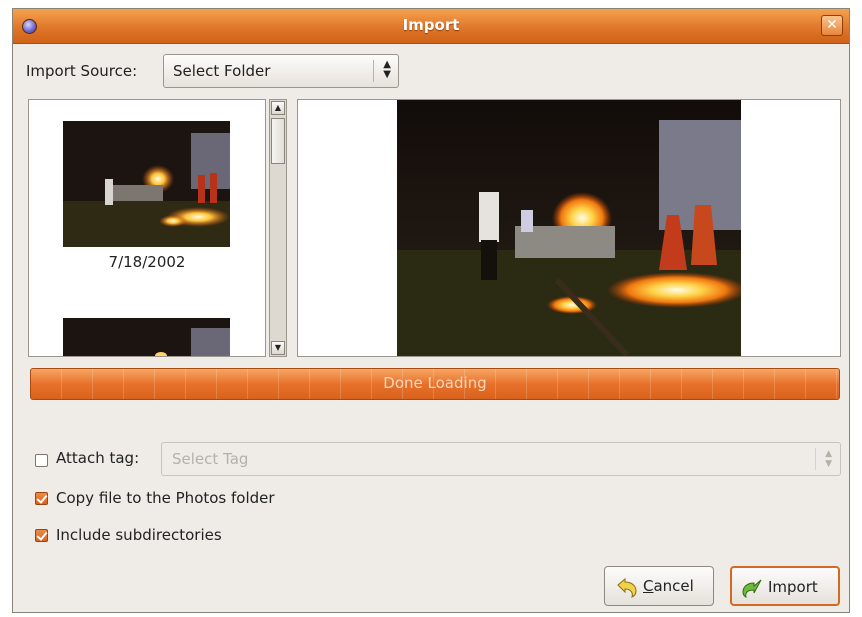 Image resolution: width=862 pixels, height=617 pixels. What do you see at coordinates (41, 460) in the screenshot?
I see `attach-tag-checkbox` at bounding box center [41, 460].